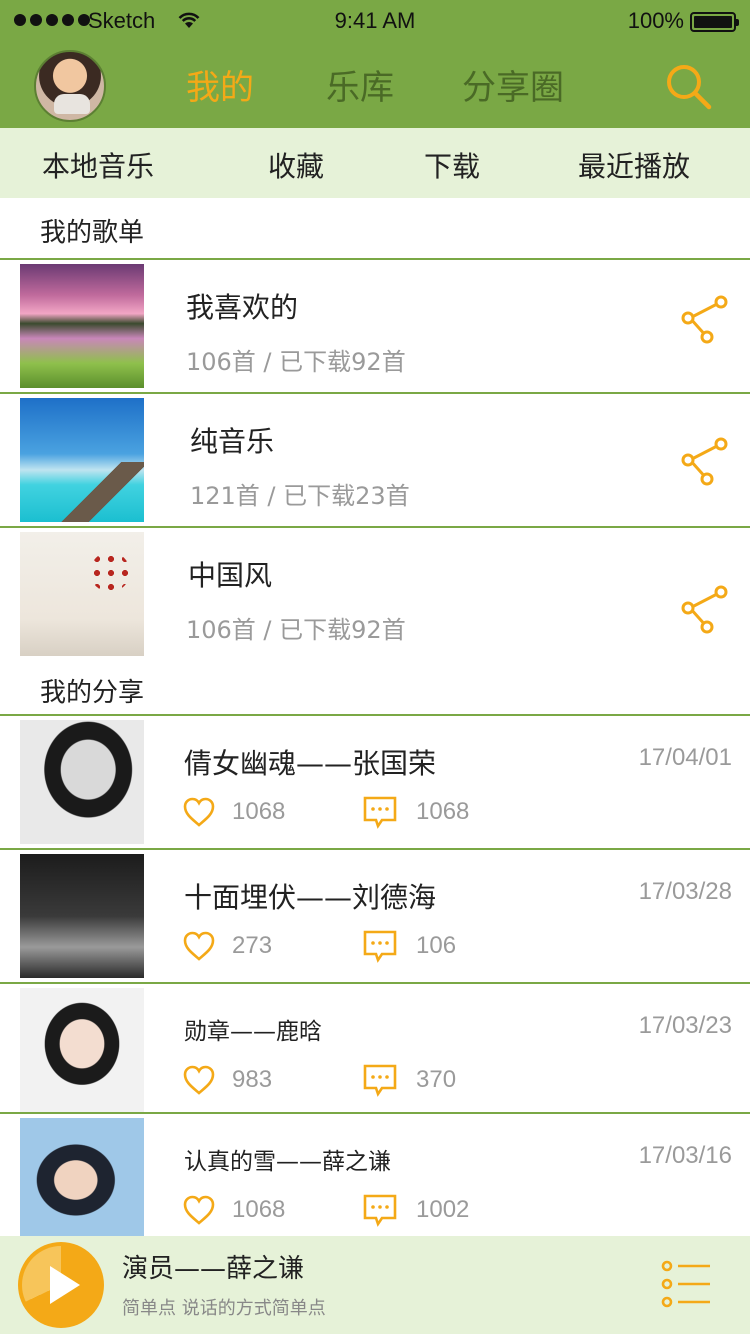  Describe the element at coordinates (375, 594) in the screenshot. I see `playlist-row: 中国风 106首 / 已下载92首` at that location.